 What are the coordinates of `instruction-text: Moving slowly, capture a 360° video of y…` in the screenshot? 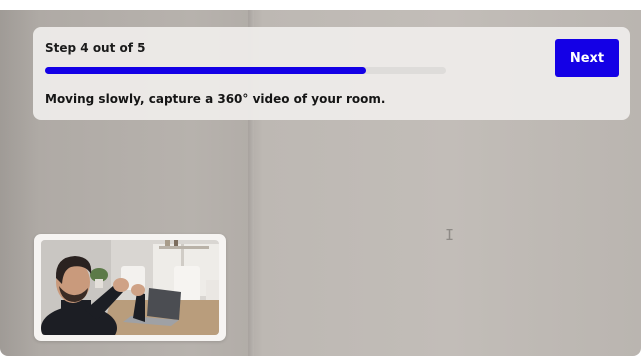 It's located at (215, 99).